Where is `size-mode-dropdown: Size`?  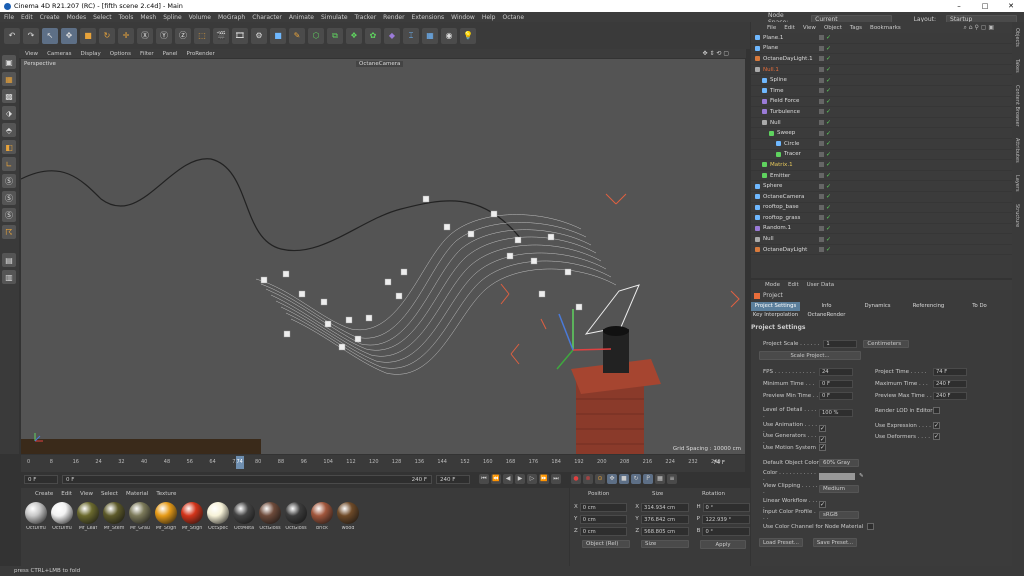 size-mode-dropdown: Size is located at coordinates (665, 544).